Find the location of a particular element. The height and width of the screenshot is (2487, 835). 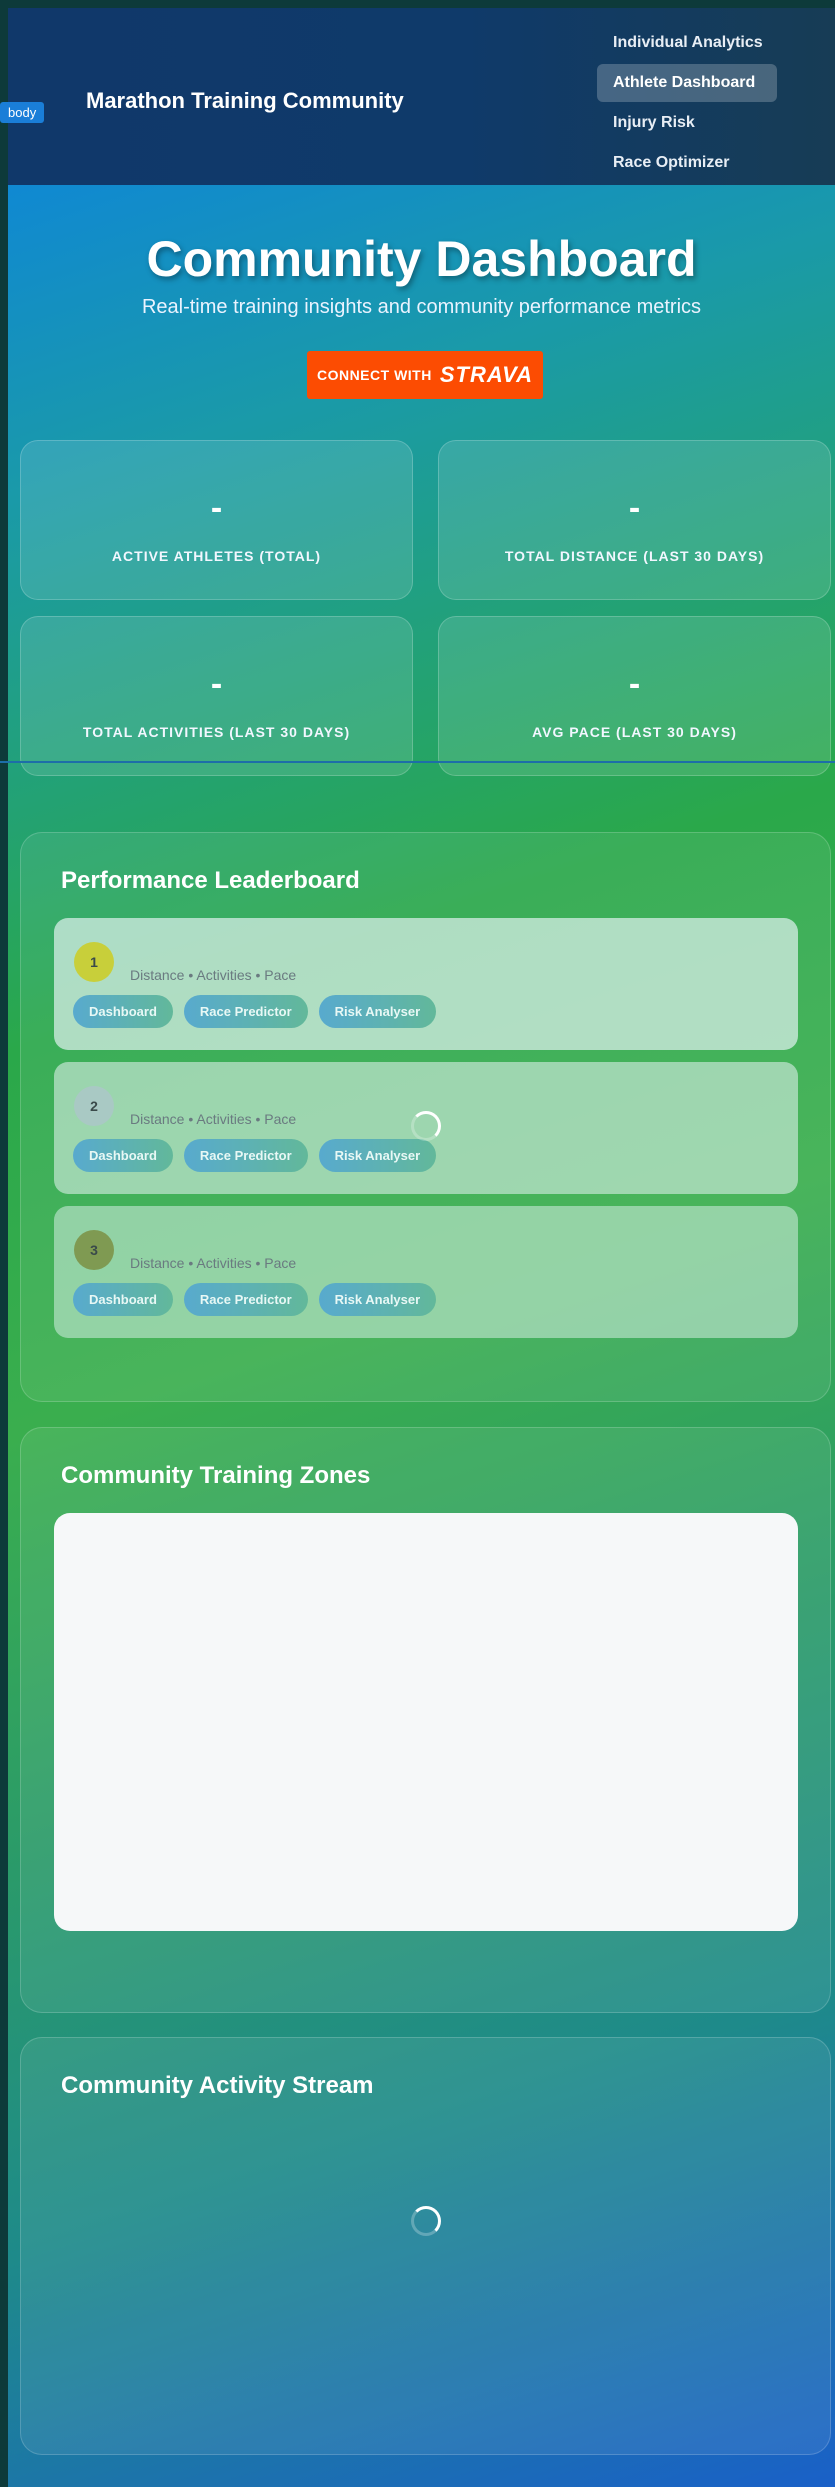

nav-race-optimizer: Race Optimizer is located at coordinates (687, 163).